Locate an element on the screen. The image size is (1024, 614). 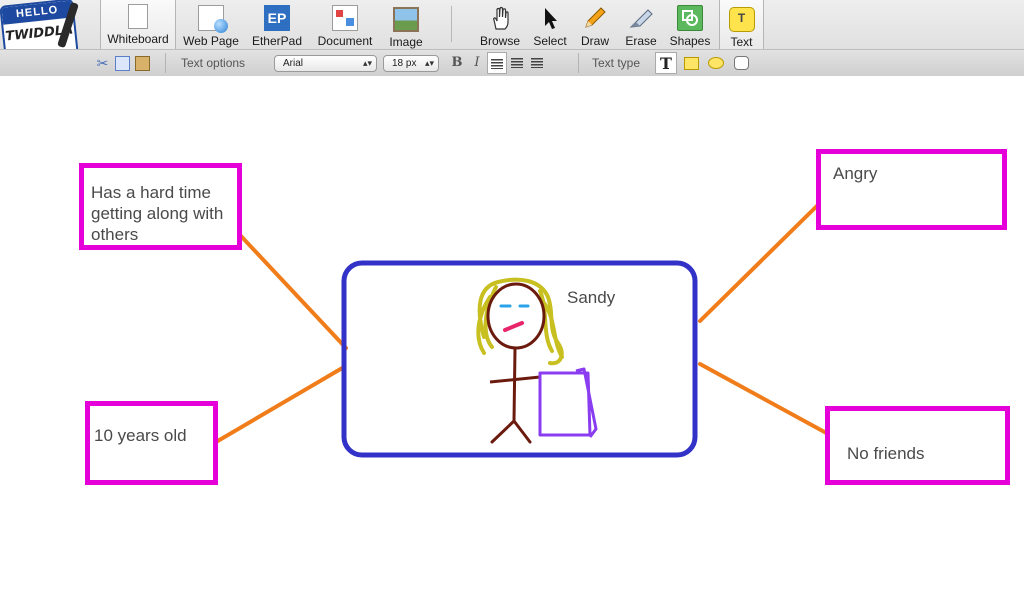
figure-mouth is located at coordinates (513, 326).